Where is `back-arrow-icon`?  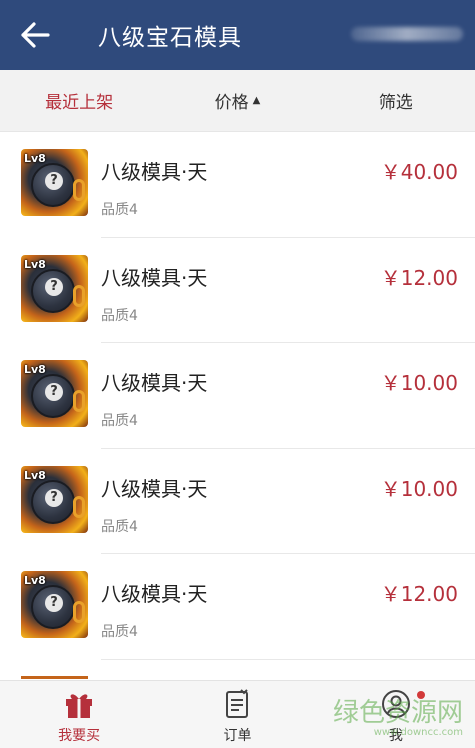
back-arrow-icon is located at coordinates (35, 35).